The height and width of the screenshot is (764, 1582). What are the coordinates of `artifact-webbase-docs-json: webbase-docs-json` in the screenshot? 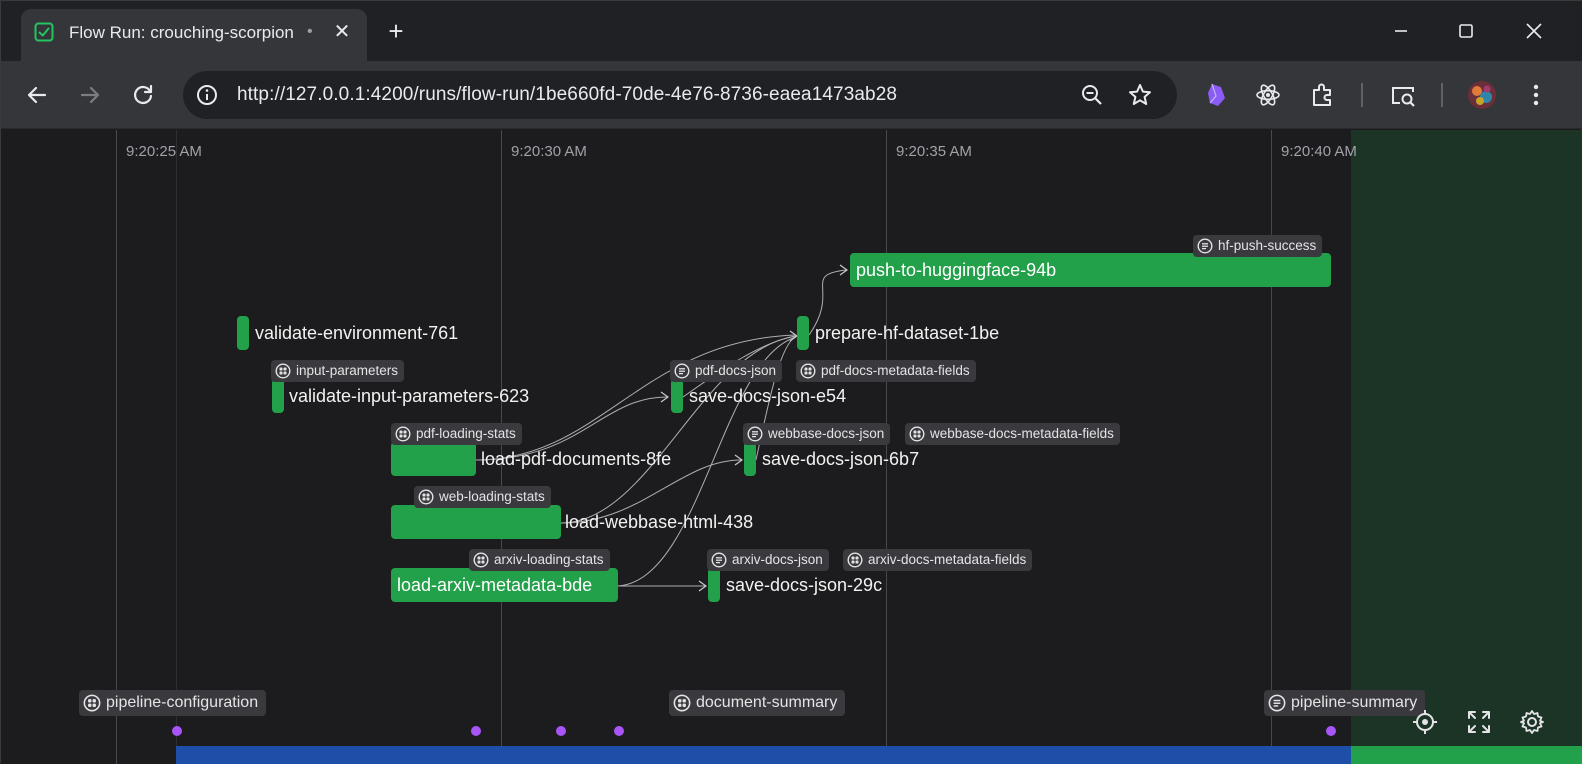 It's located at (817, 434).